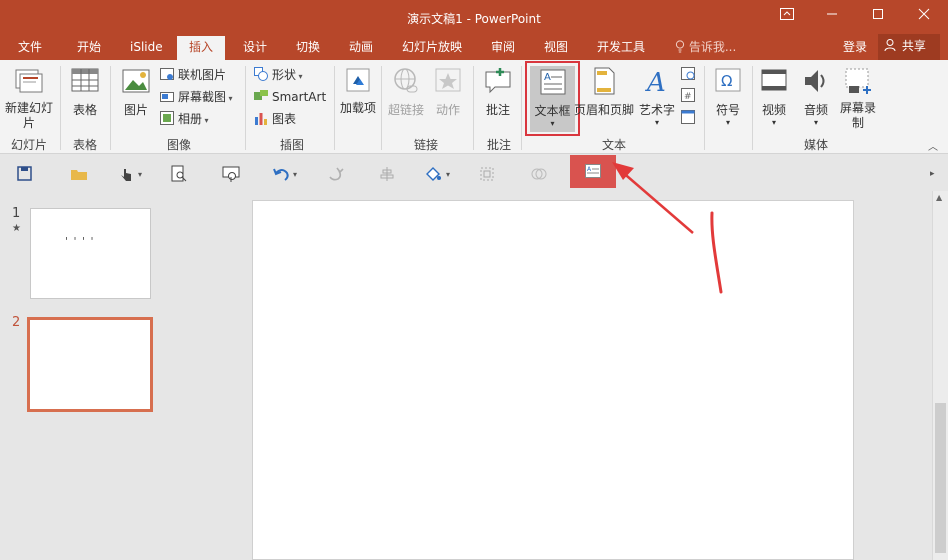  Describe the element at coordinates (716, 252) in the screenshot. I see `annotation-pen-stroke` at that location.